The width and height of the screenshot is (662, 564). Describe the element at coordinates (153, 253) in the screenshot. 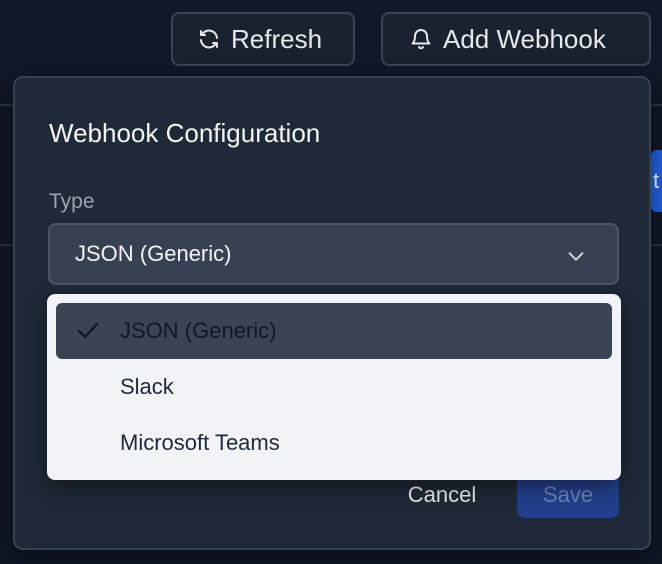

I see `type-select-value: JSON (Generic)` at that location.